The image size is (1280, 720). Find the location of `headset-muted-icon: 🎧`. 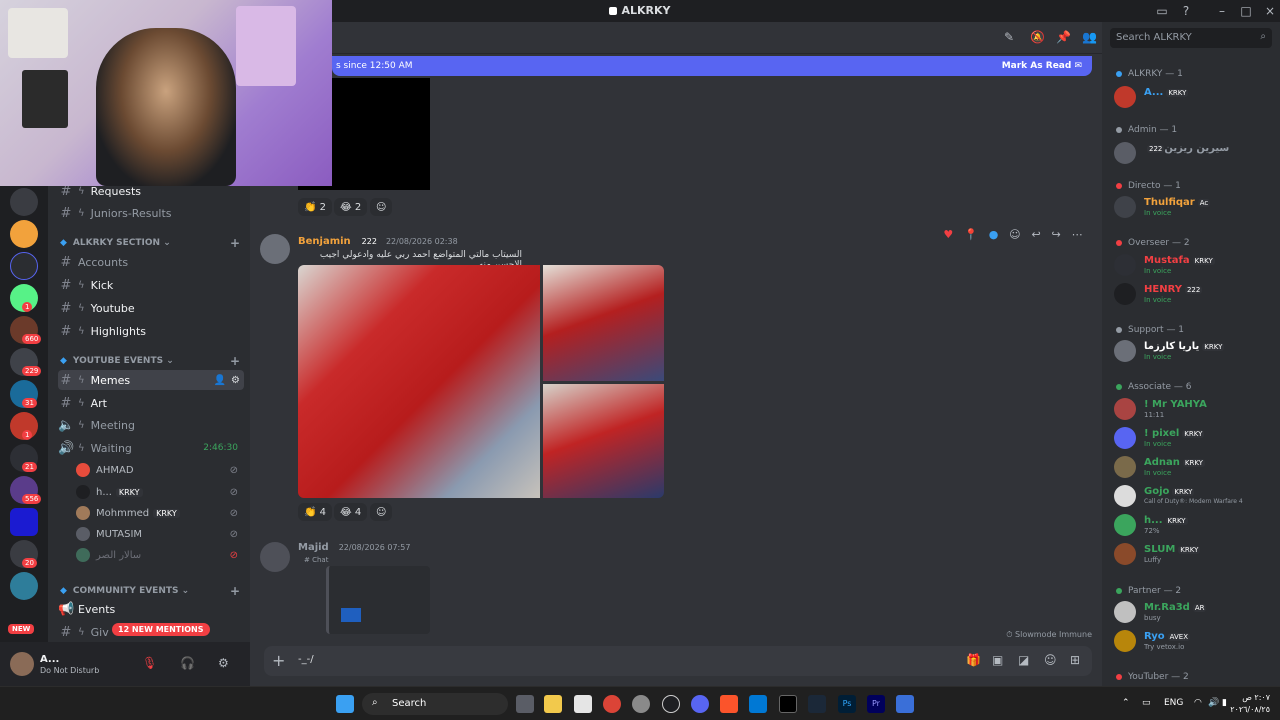

headset-muted-icon: 🎧 is located at coordinates (187, 663).